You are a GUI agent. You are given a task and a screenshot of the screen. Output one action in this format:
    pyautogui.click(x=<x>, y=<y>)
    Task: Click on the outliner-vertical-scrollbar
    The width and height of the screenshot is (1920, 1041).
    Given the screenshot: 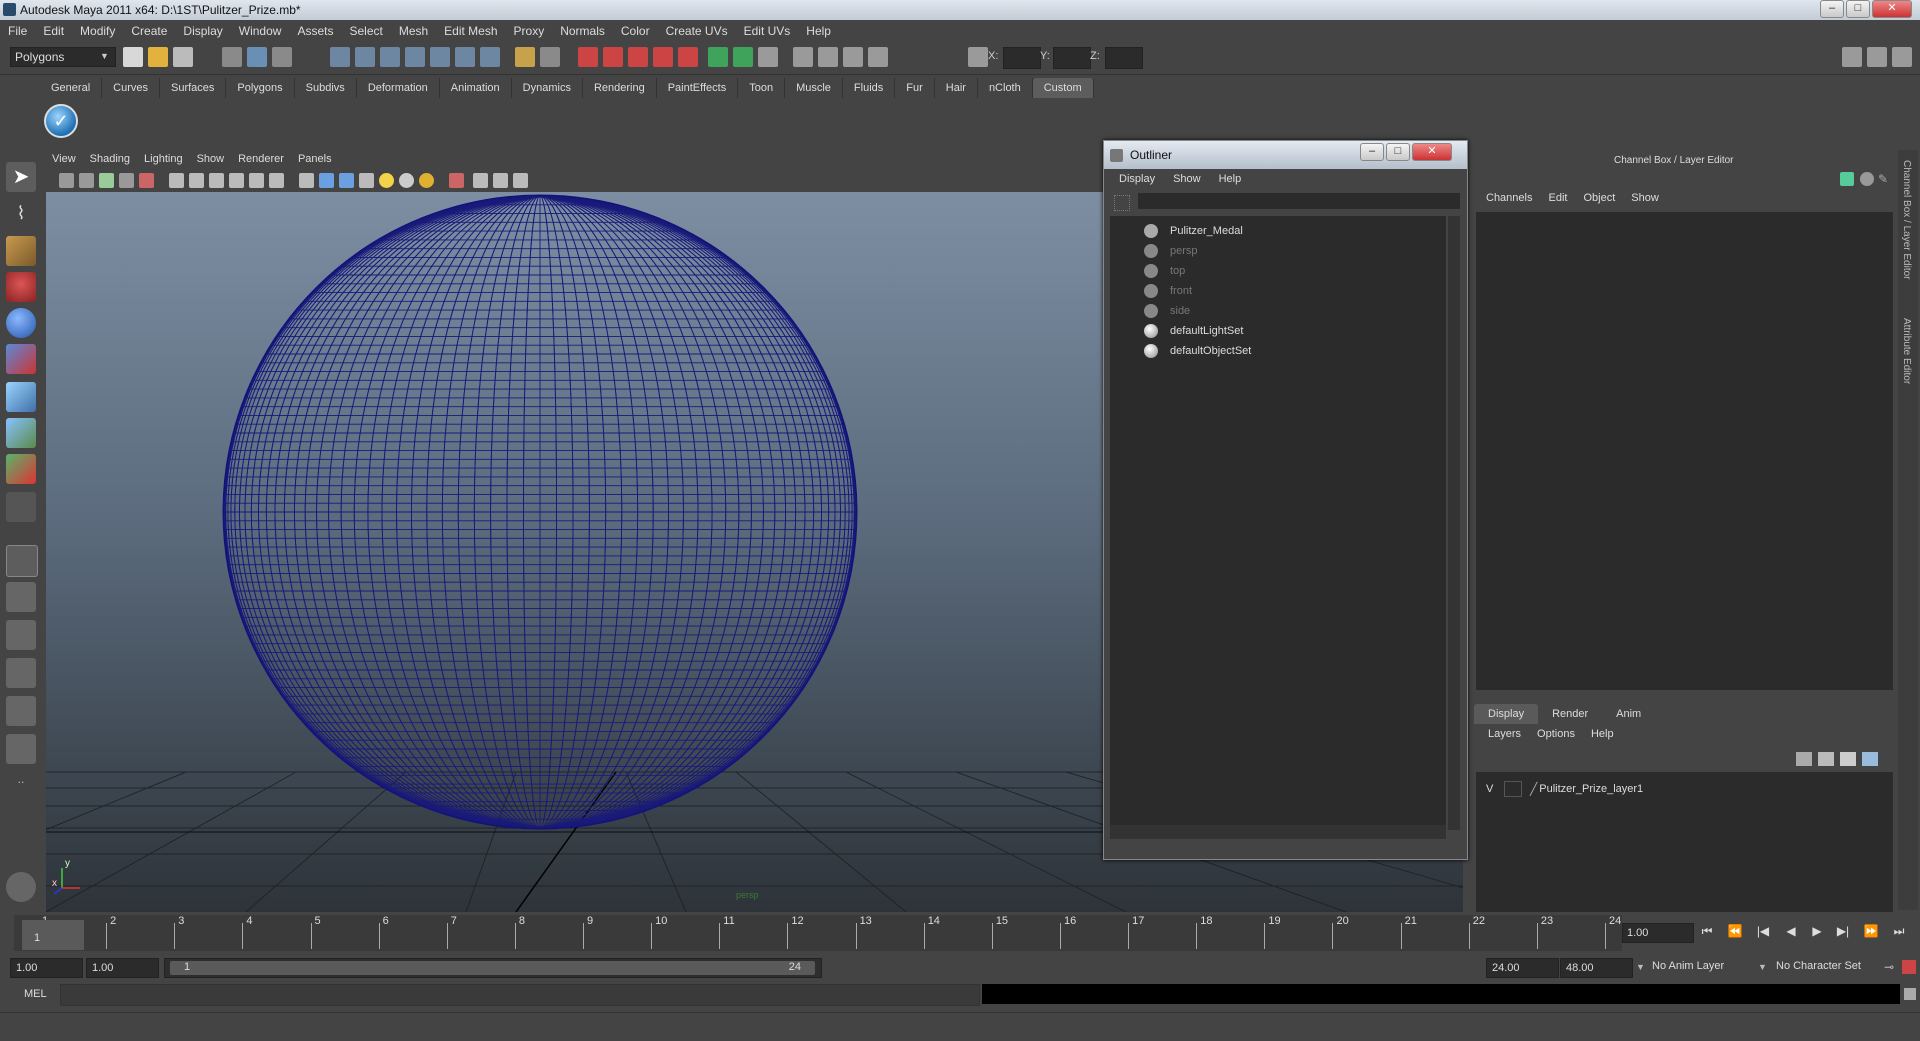 What is the action you would take?
    pyautogui.click(x=1454, y=523)
    